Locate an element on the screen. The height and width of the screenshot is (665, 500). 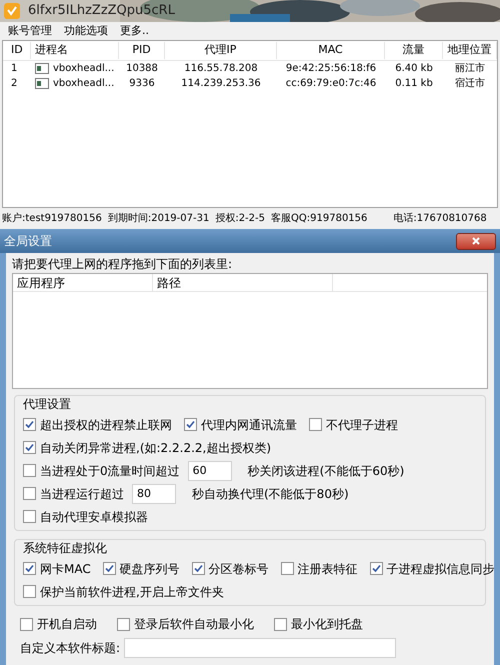
table-cell-text: 116.55.78.208 is located at coordinates (221, 69).